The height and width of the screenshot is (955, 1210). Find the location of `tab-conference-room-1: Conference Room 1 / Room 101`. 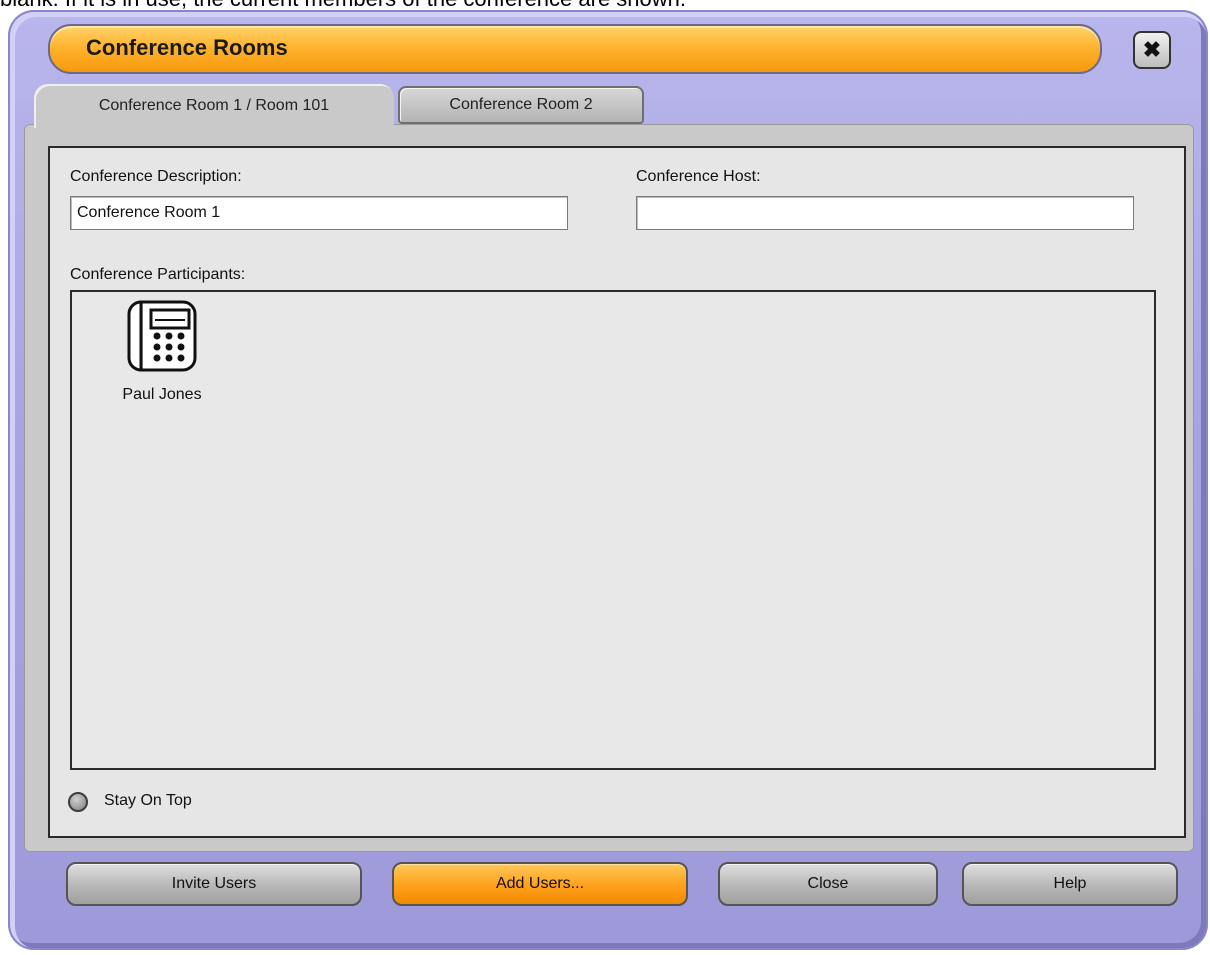

tab-conference-room-1: Conference Room 1 / Room 101 is located at coordinates (214, 106).